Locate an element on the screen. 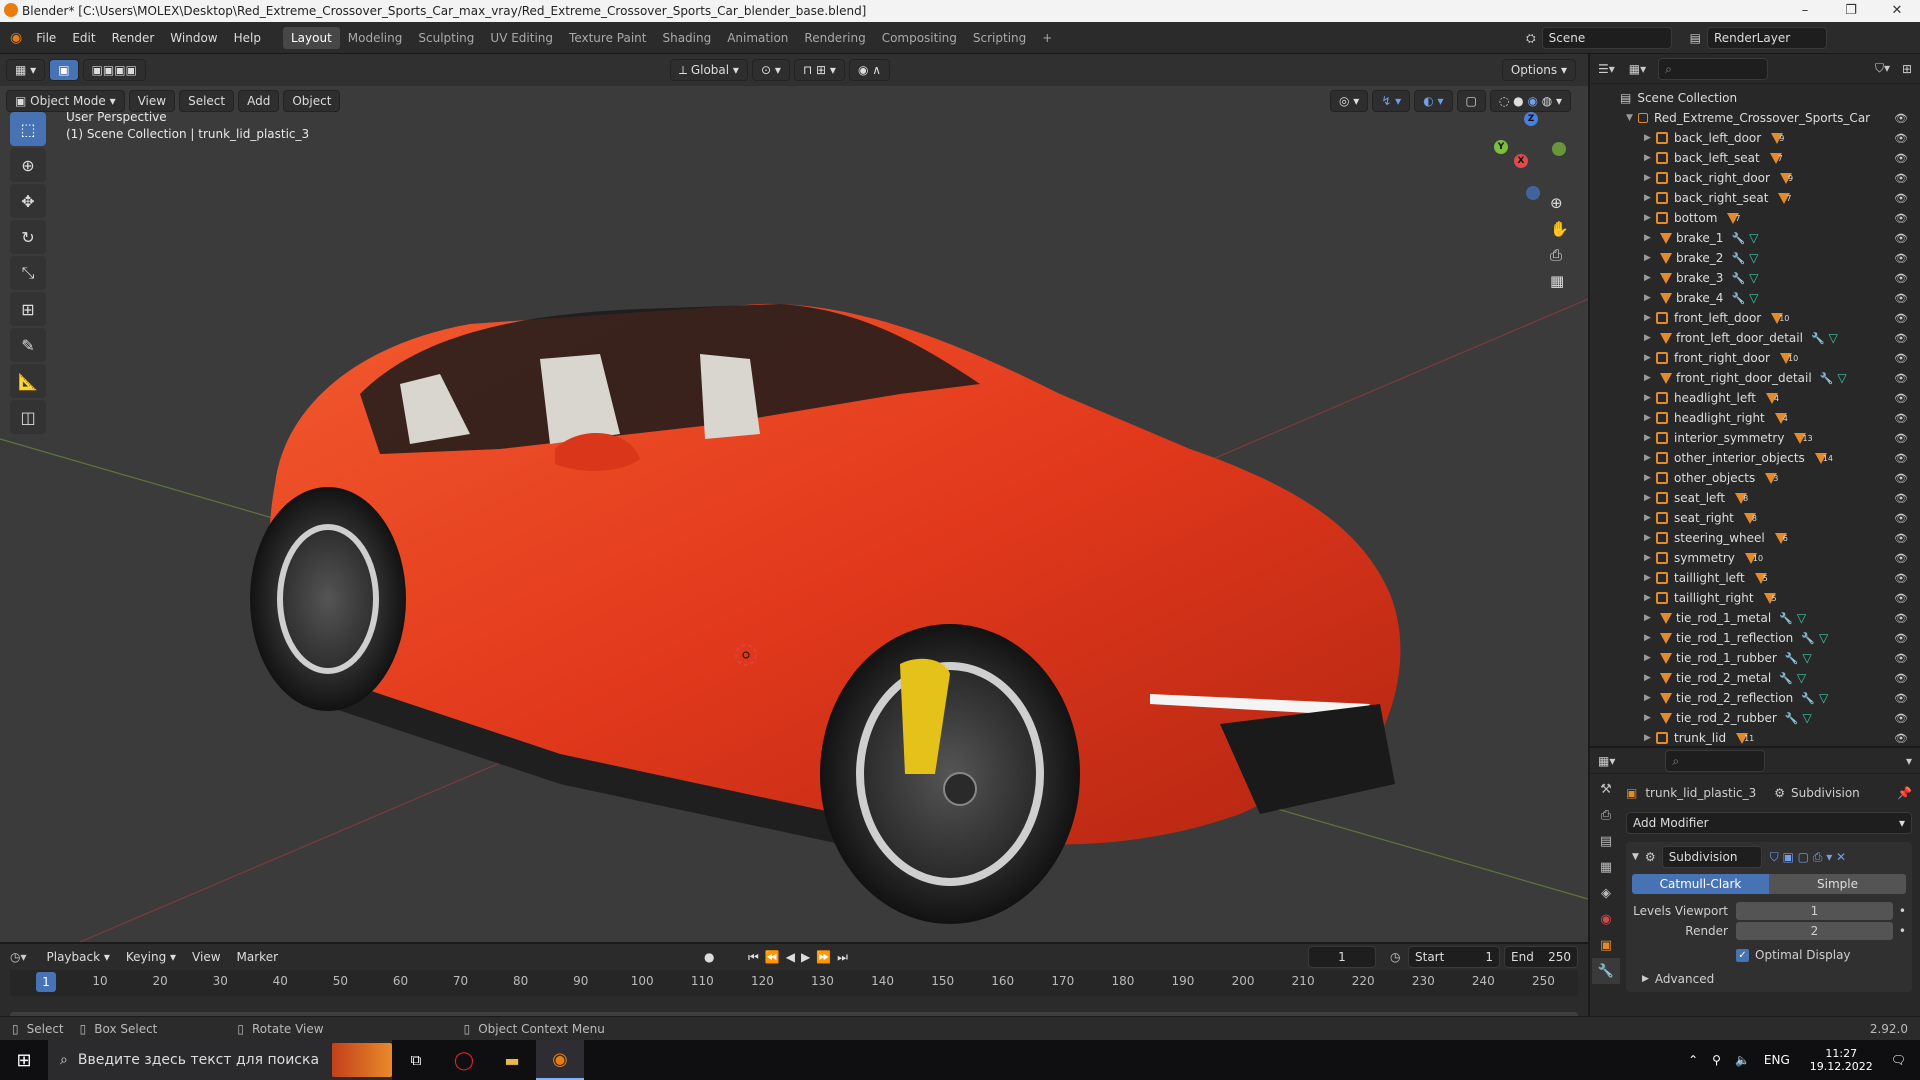  gizmo-neg-x is located at coordinates (1559, 149).